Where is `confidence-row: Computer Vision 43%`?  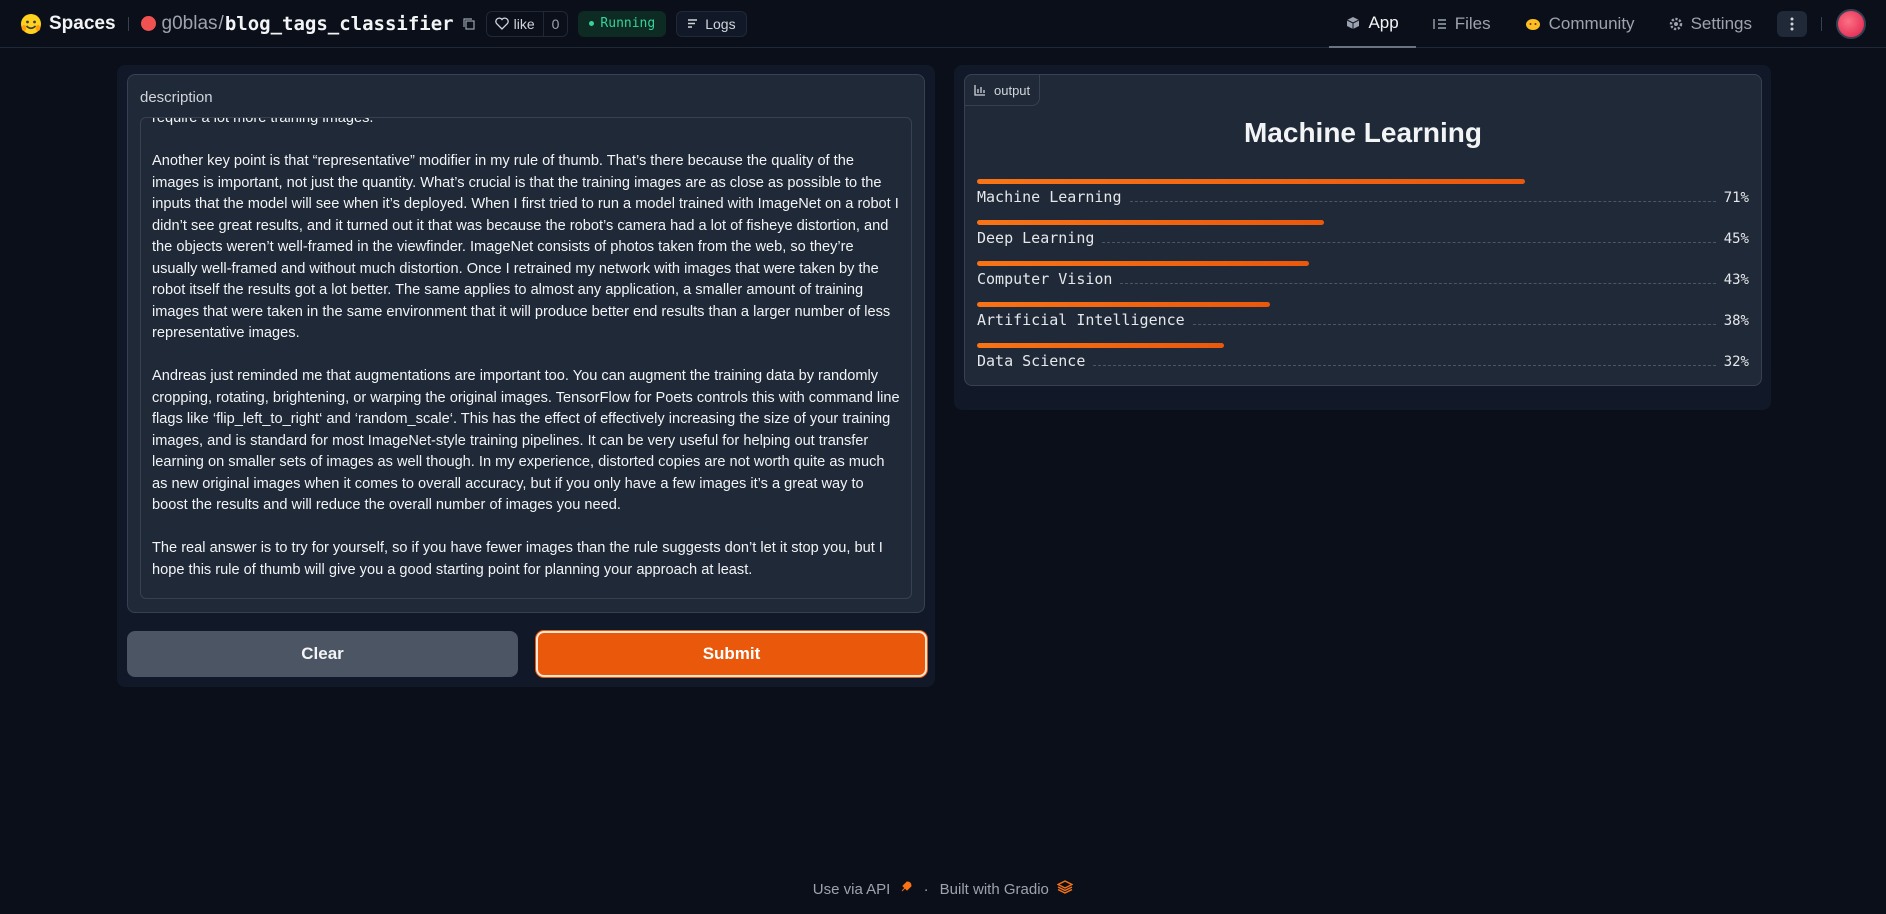
confidence-row: Computer Vision 43% is located at coordinates (1363, 281).